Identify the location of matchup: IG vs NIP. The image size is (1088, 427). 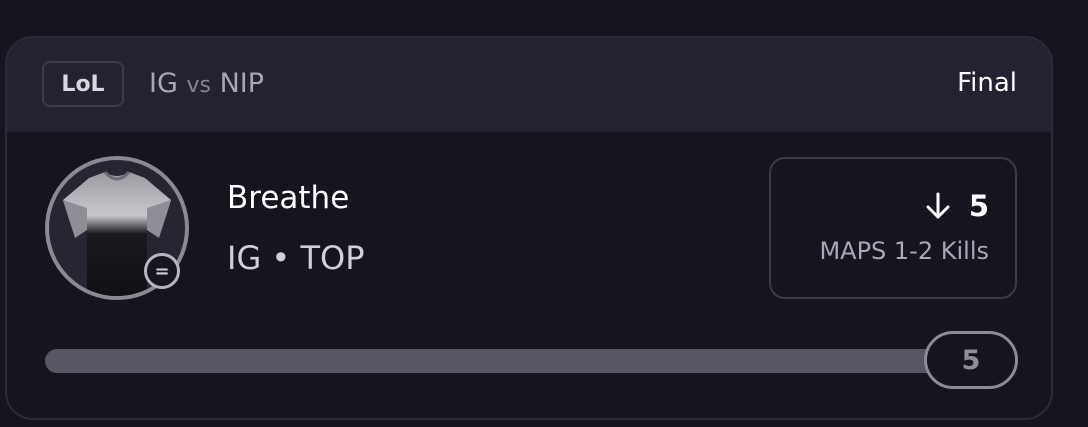
(206, 83).